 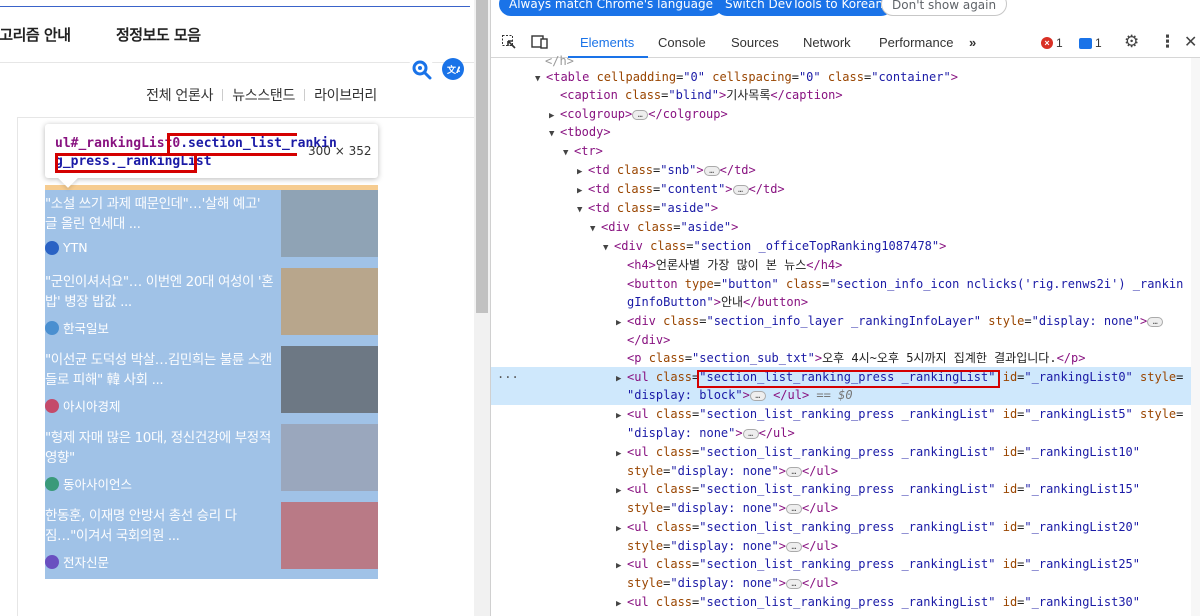 I want to click on match-language-button: Always match Chrome's language, so click(x=611, y=8).